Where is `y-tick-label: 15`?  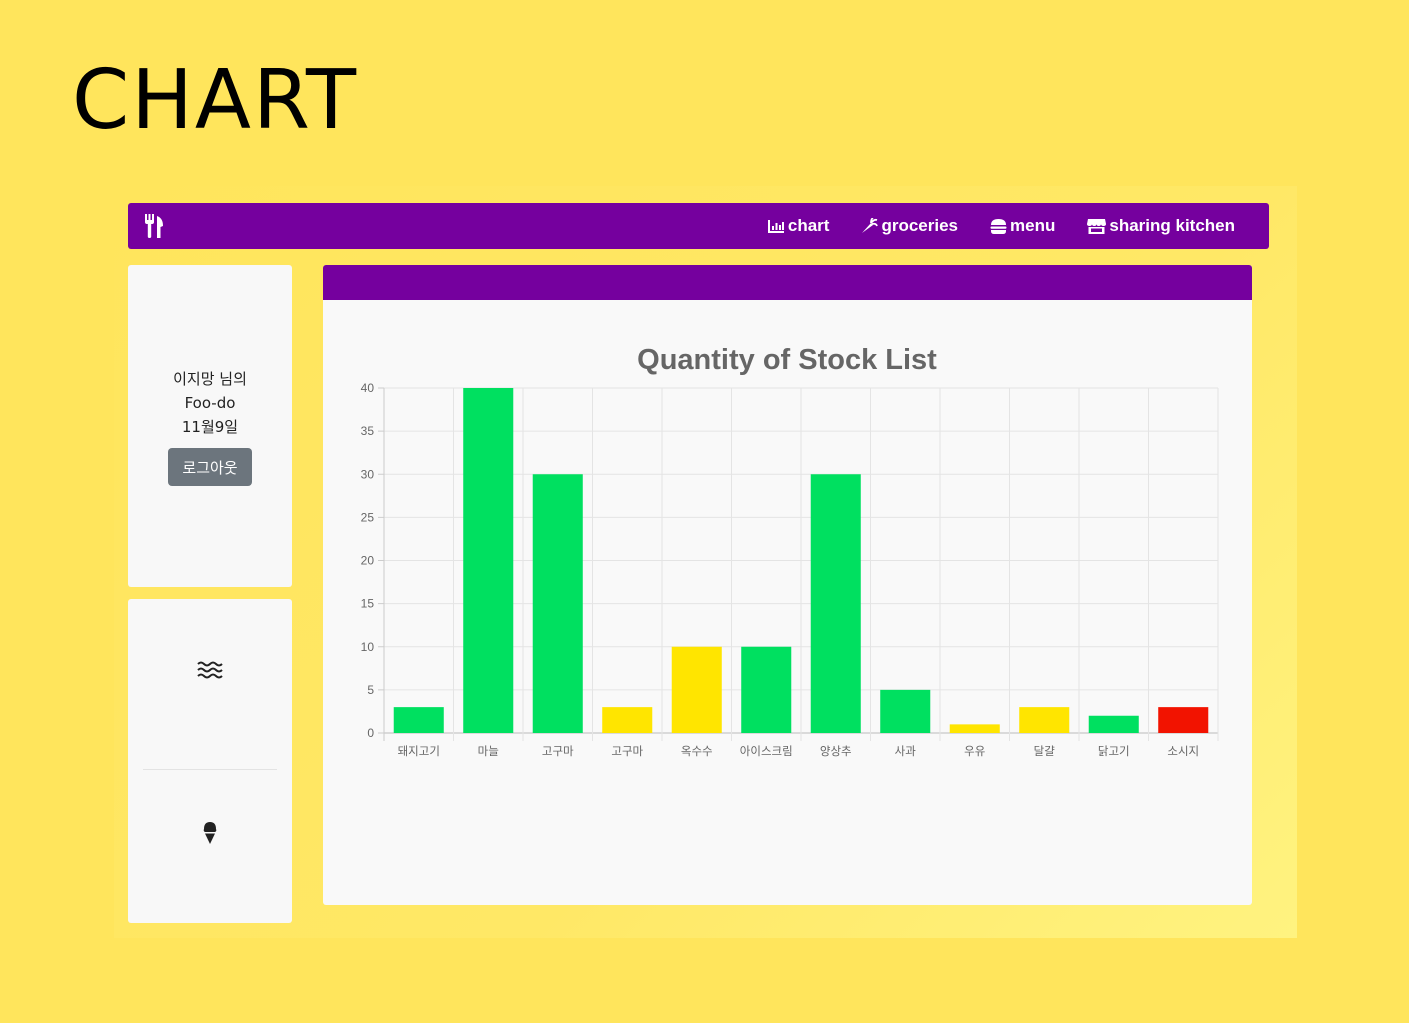 y-tick-label: 15 is located at coordinates (368, 604).